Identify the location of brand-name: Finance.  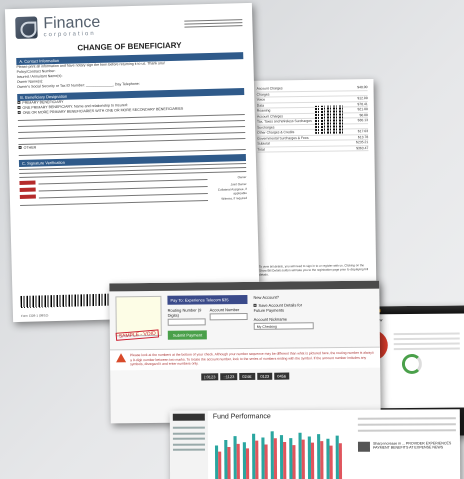
(72, 23).